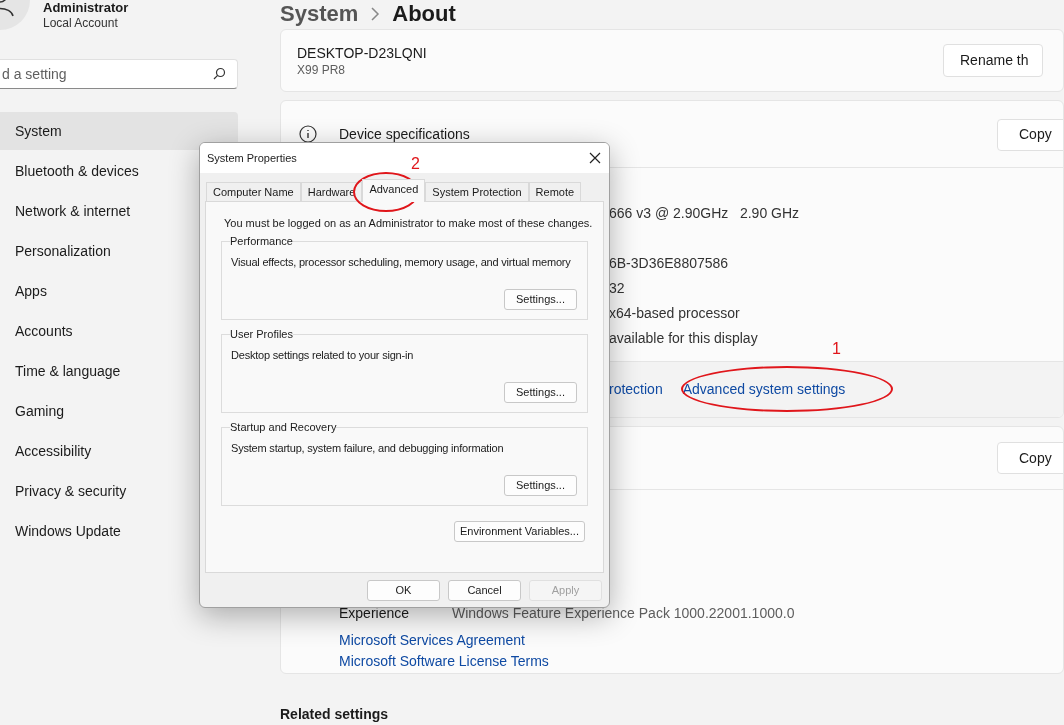 The image size is (1064, 725). Describe the element at coordinates (836, 349) in the screenshot. I see `annotation-number: 1` at that location.